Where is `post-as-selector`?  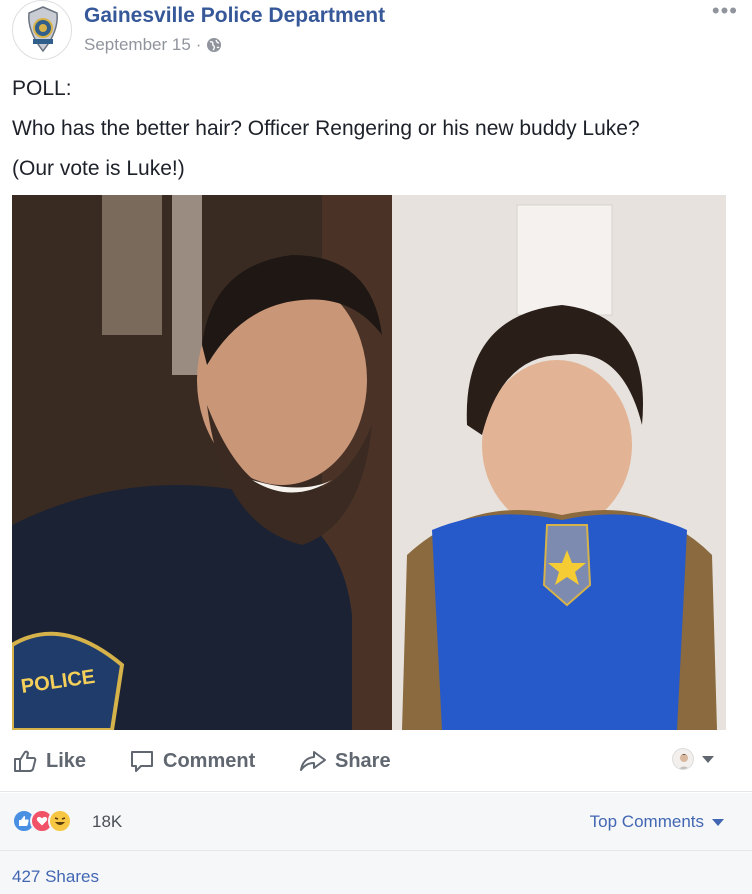
post-as-selector is located at coordinates (693, 759).